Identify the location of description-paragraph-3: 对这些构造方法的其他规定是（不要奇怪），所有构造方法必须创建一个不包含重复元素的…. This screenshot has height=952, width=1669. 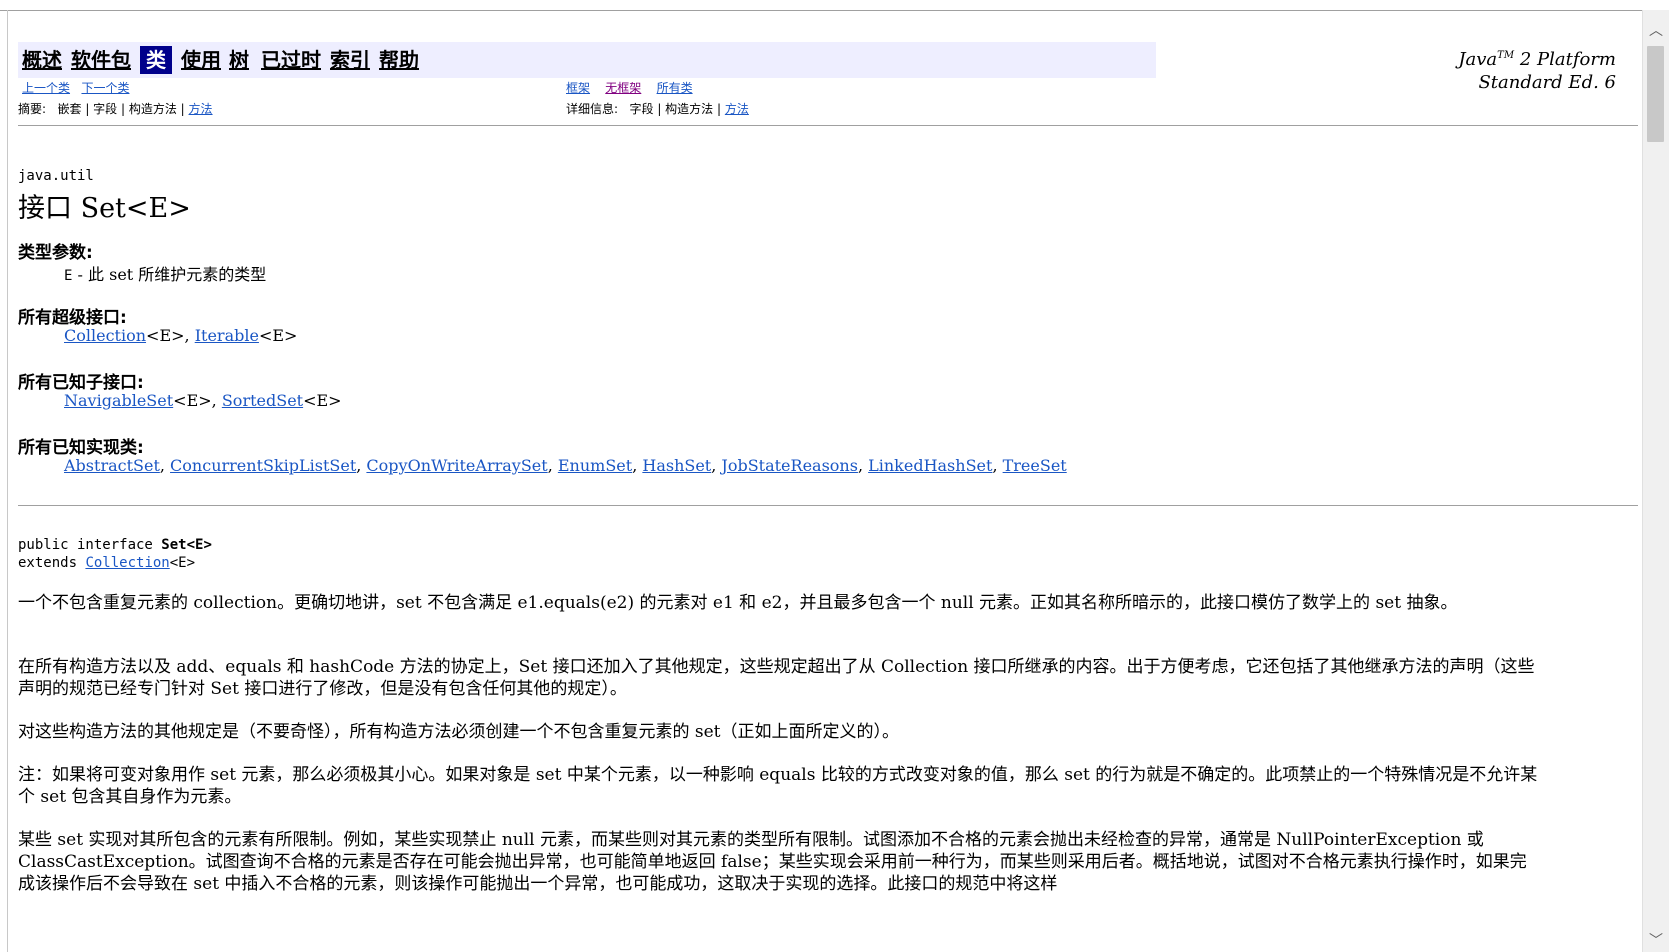
(459, 732).